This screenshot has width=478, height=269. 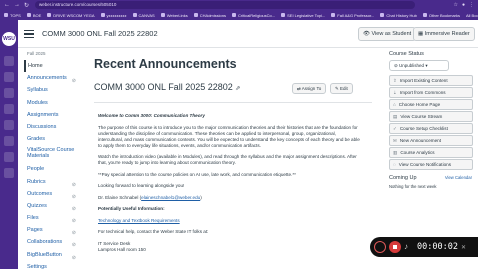 I want to click on sidebar-action-button: ▥ Course Analytics, so click(x=431, y=152).